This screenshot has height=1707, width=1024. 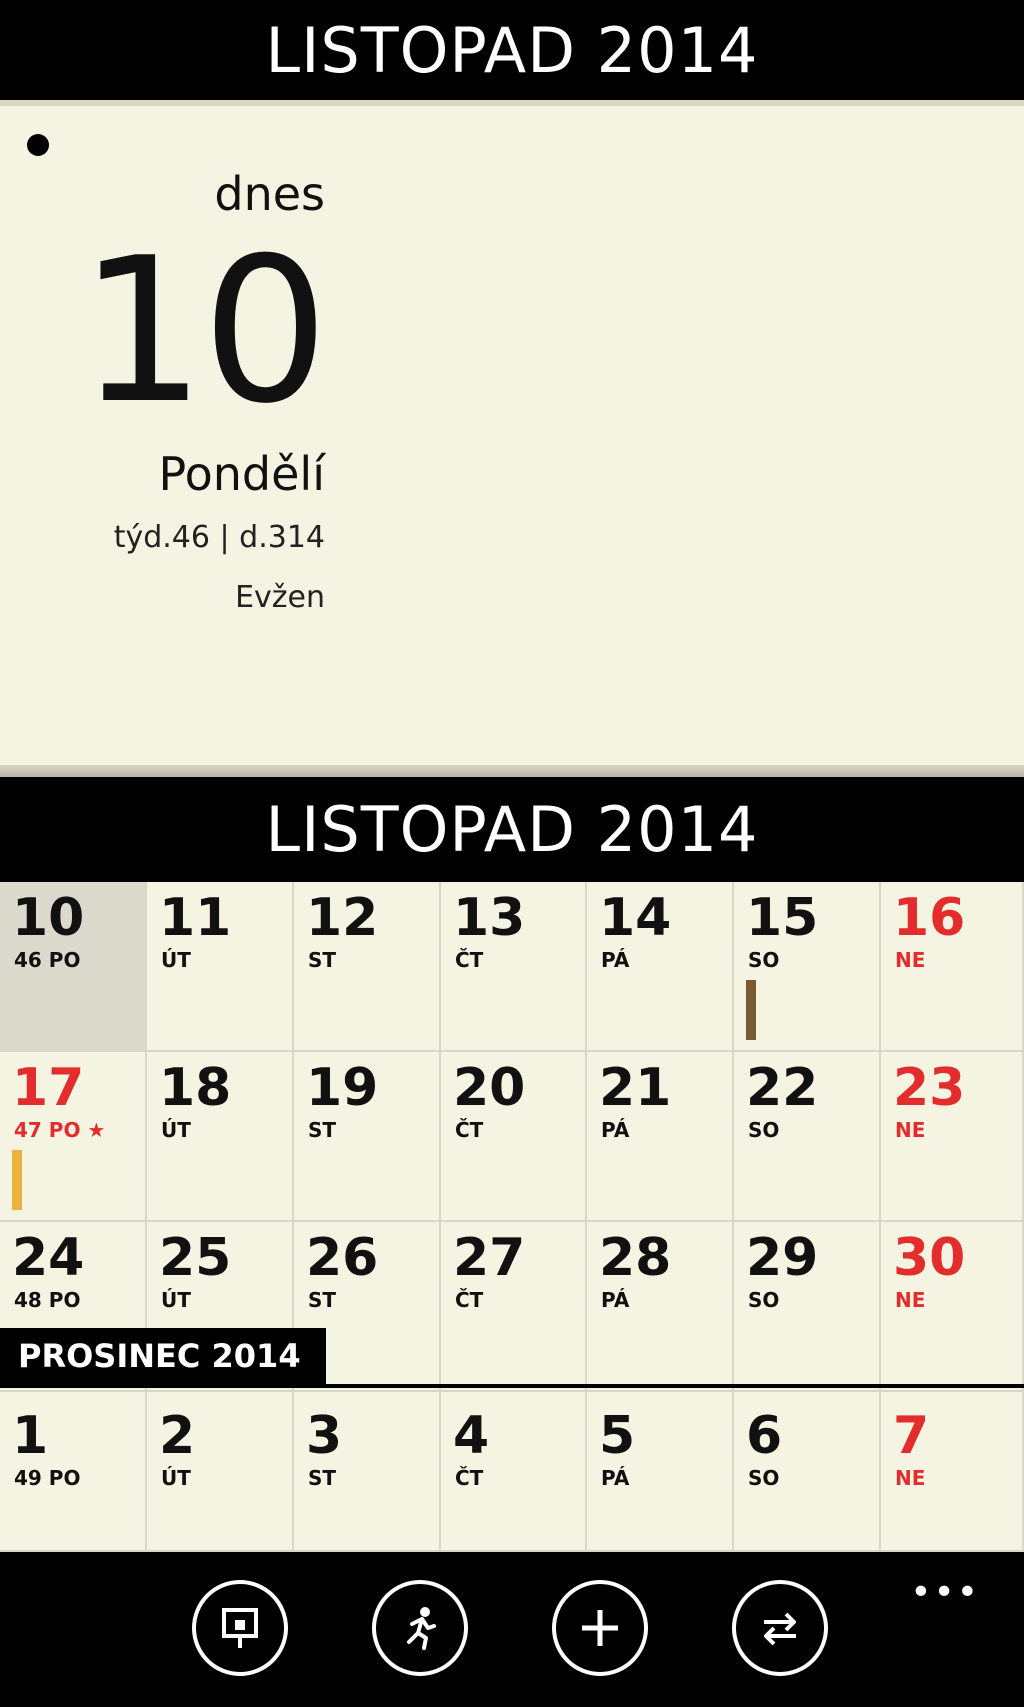 I want to click on day-number: 24, so click(x=48, y=1258).